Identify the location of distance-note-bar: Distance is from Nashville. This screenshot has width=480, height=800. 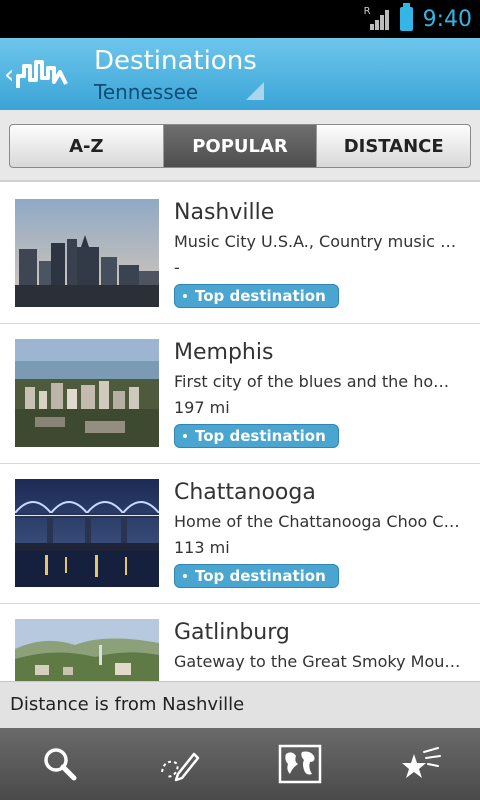
(240, 704).